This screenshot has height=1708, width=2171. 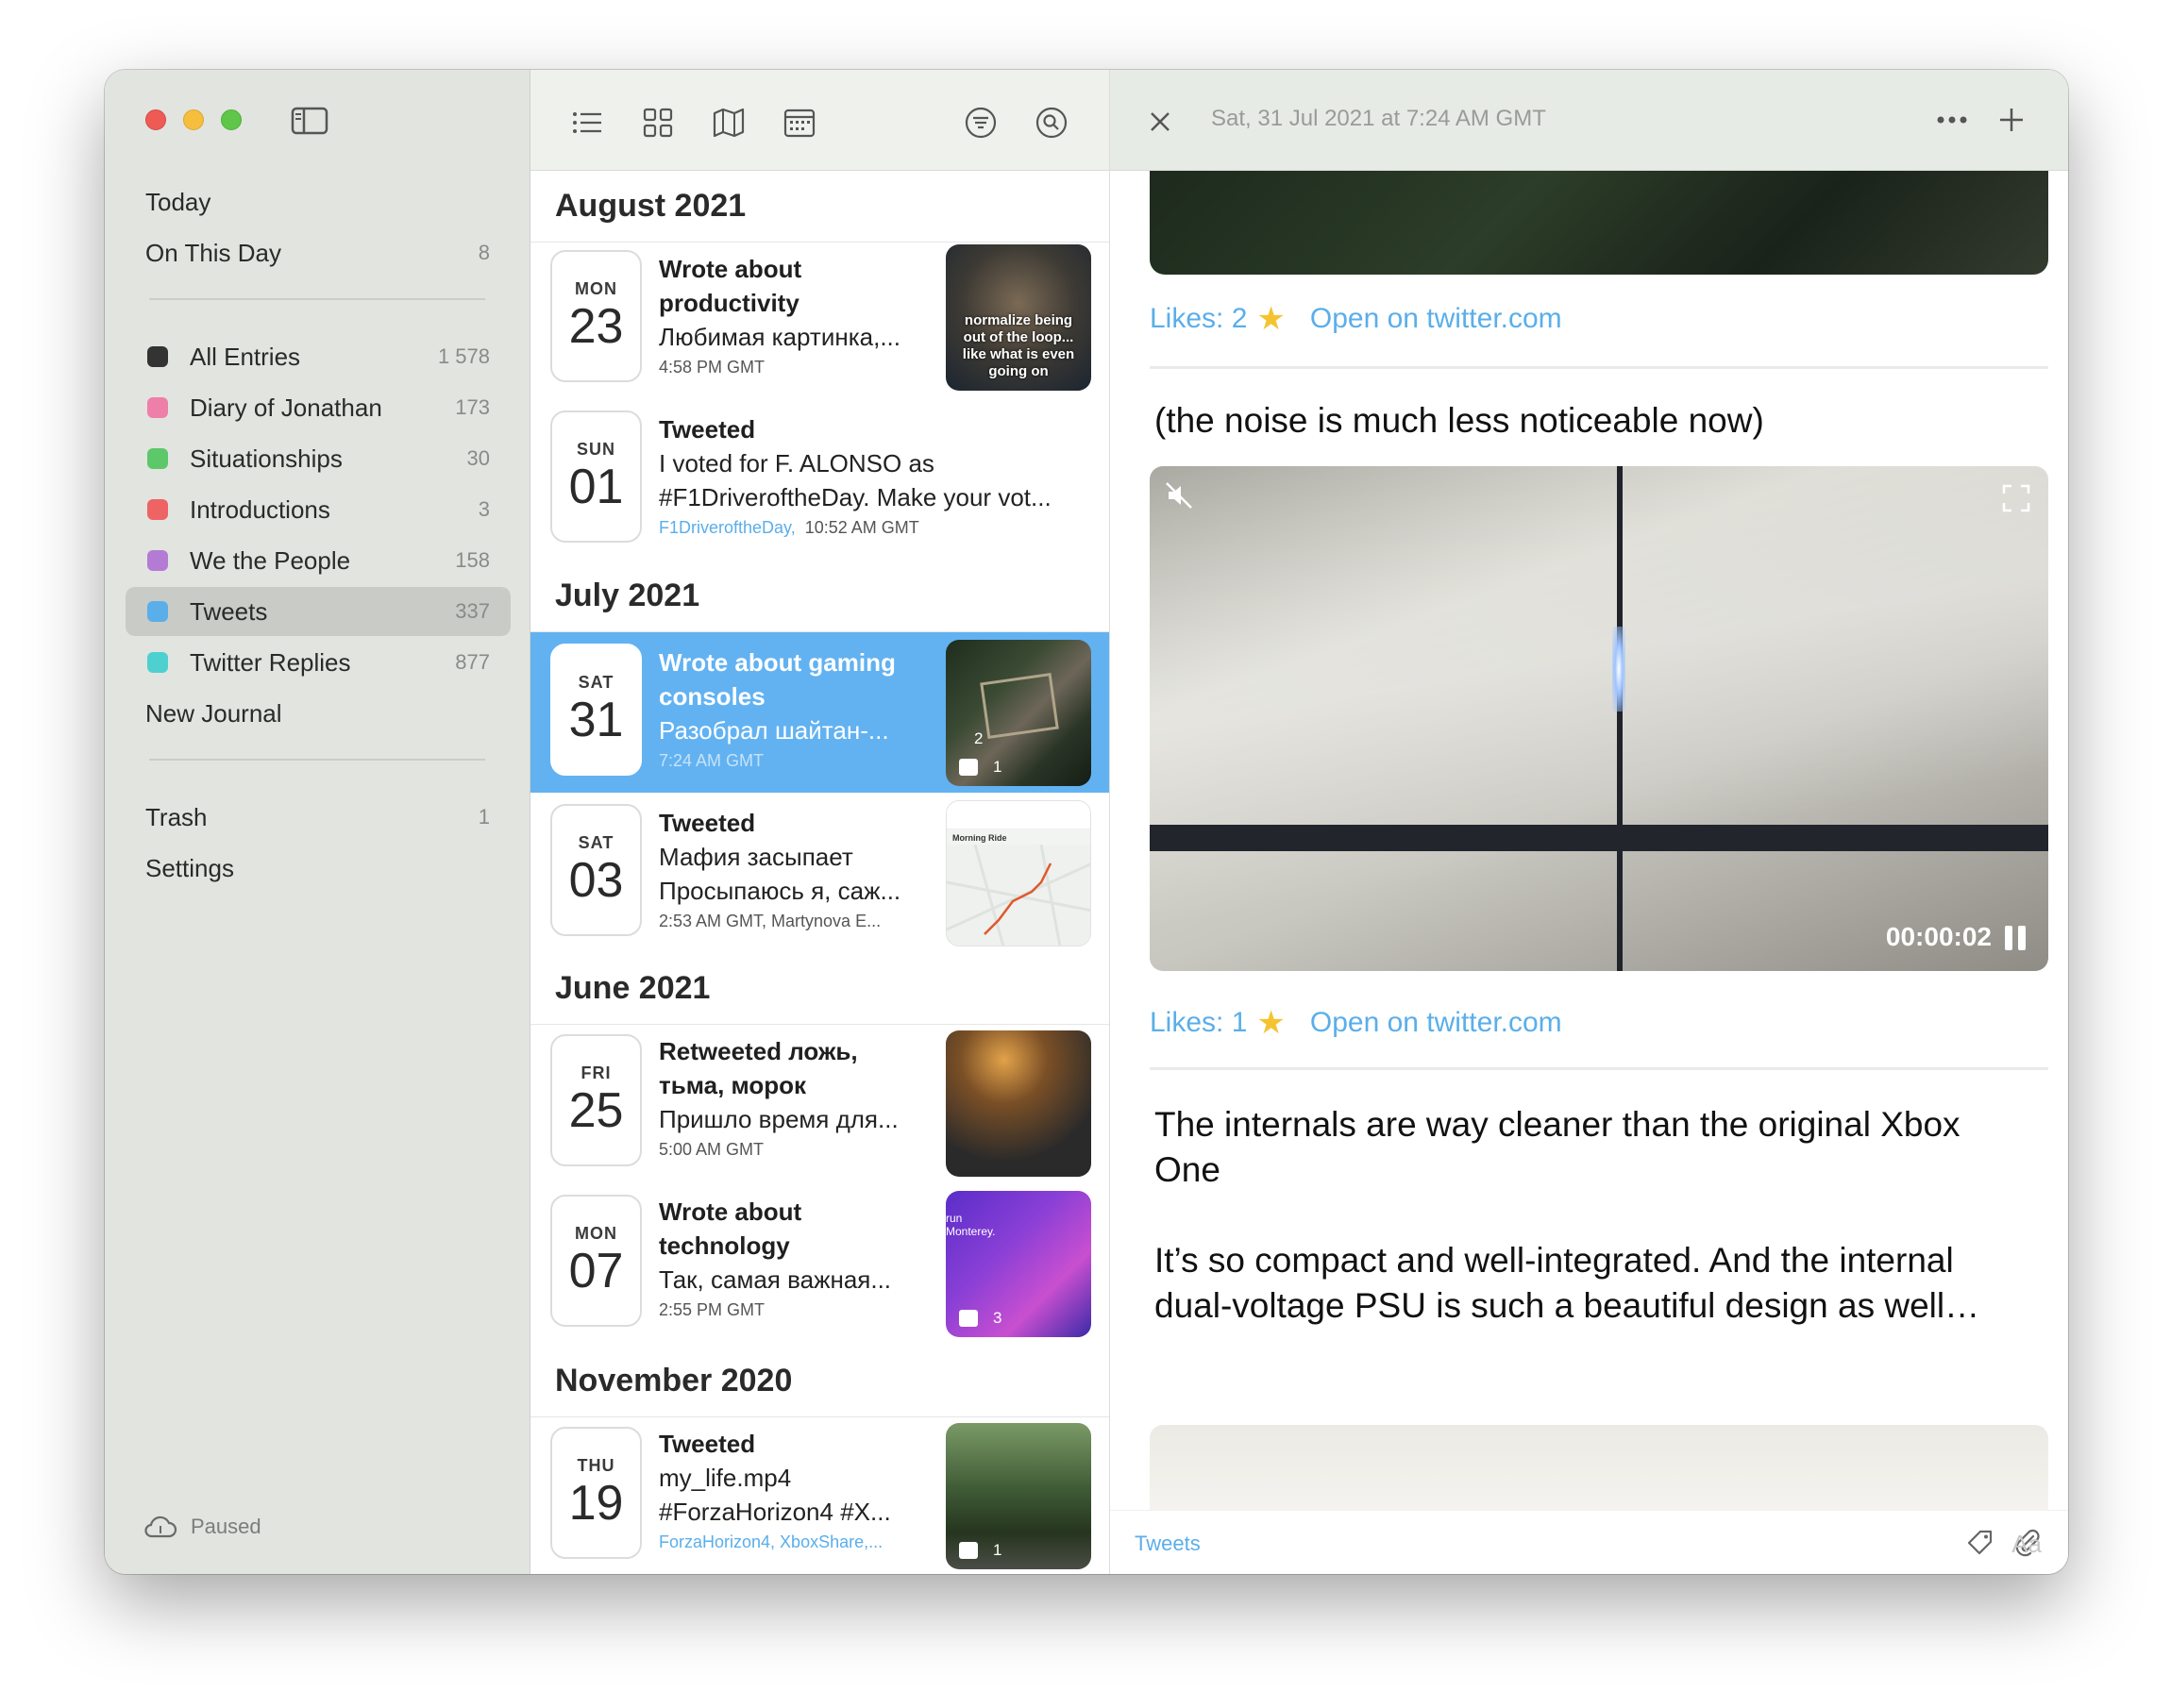 What do you see at coordinates (318, 253) in the screenshot?
I see `sidebar-item-on-this-day: On This Day 8` at bounding box center [318, 253].